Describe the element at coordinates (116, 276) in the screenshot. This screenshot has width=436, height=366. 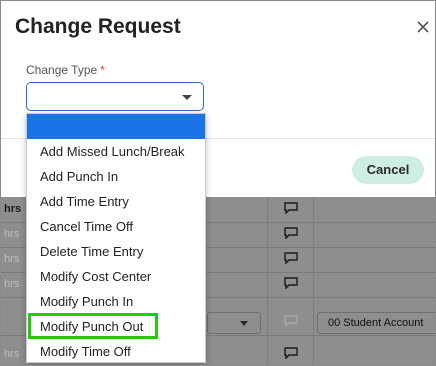
I see `option-modify-cost-center: Modify Cost Center` at that location.